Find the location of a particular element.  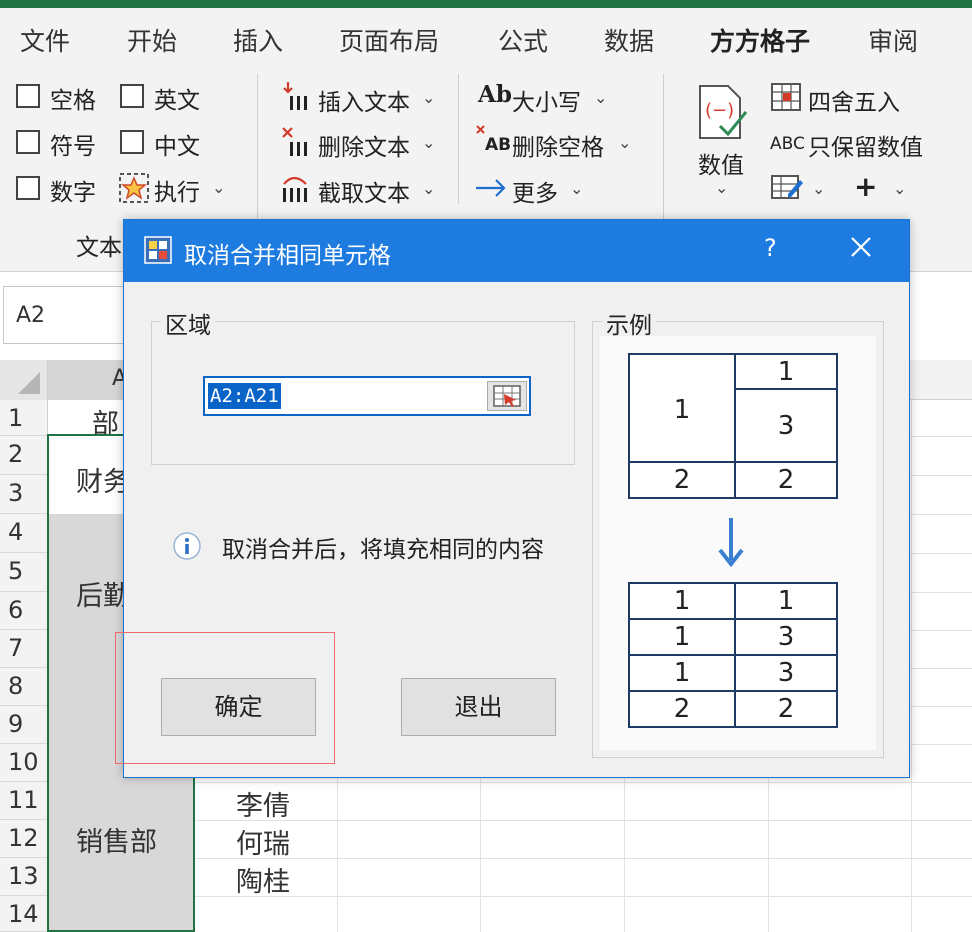

ok-button: 确定 is located at coordinates (238, 707).